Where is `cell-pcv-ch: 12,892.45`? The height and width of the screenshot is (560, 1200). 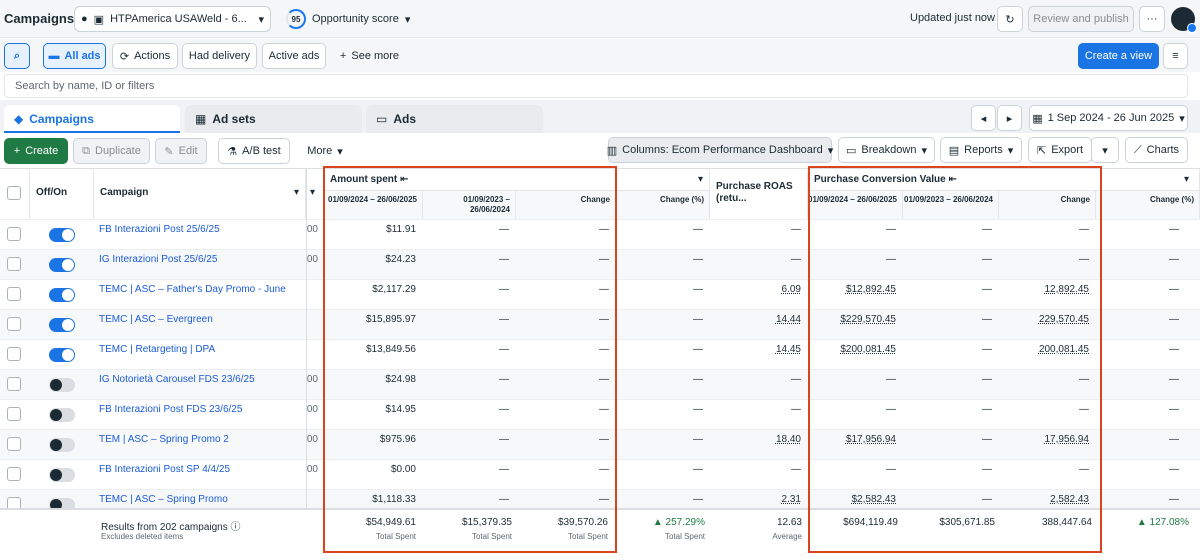
cell-pcv-ch: 12,892.45 is located at coordinates (1047, 295).